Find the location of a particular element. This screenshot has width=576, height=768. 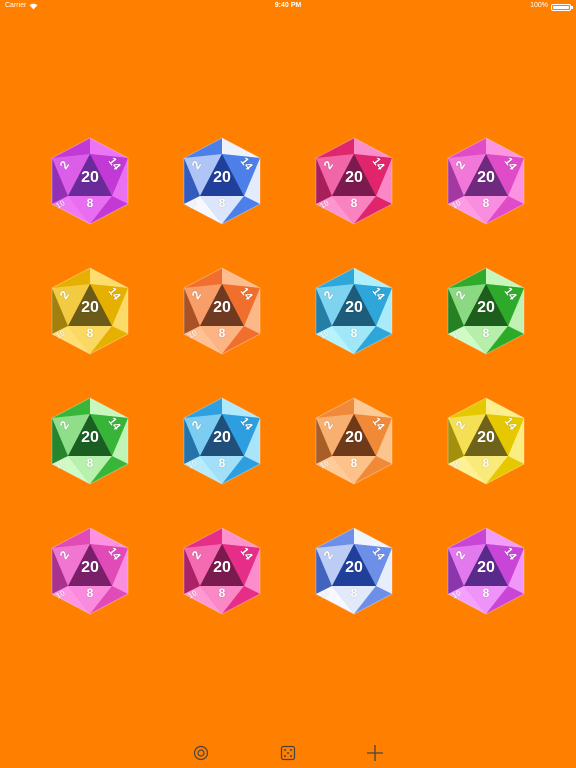

add-icon is located at coordinates (375, 753).